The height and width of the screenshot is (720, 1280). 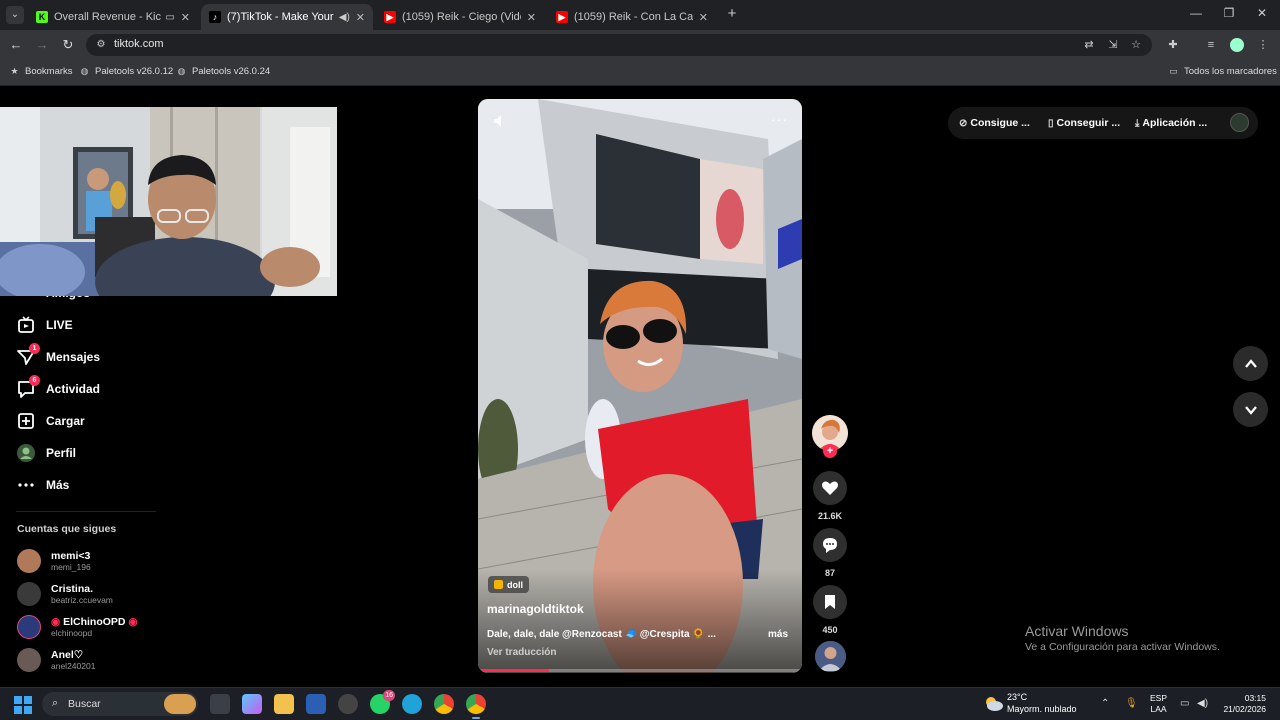 I want to click on system-clock: 03:15 21/02/2026, so click(x=1241, y=704).